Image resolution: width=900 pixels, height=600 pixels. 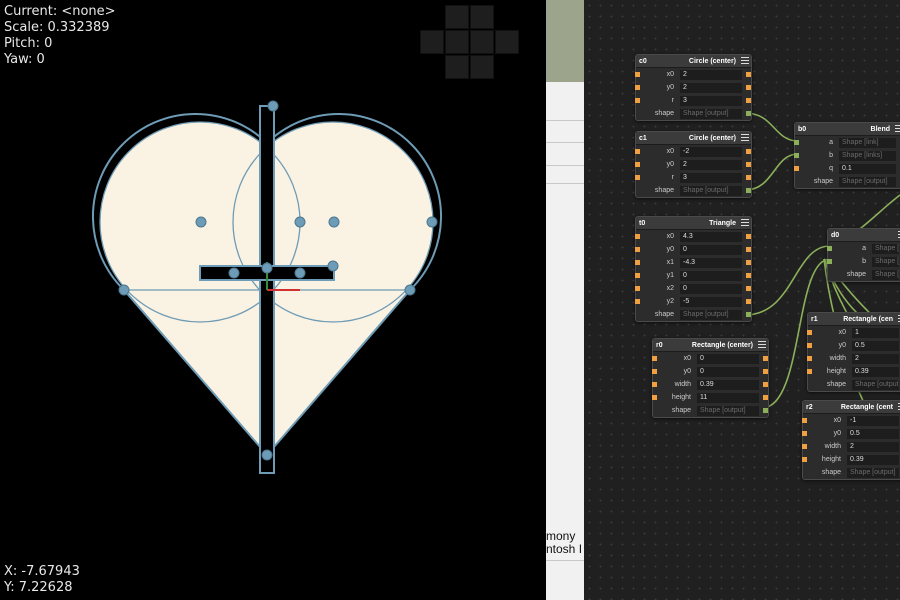 What do you see at coordinates (693, 138) in the screenshot?
I see `node-header: c1 Circle (center)` at bounding box center [693, 138].